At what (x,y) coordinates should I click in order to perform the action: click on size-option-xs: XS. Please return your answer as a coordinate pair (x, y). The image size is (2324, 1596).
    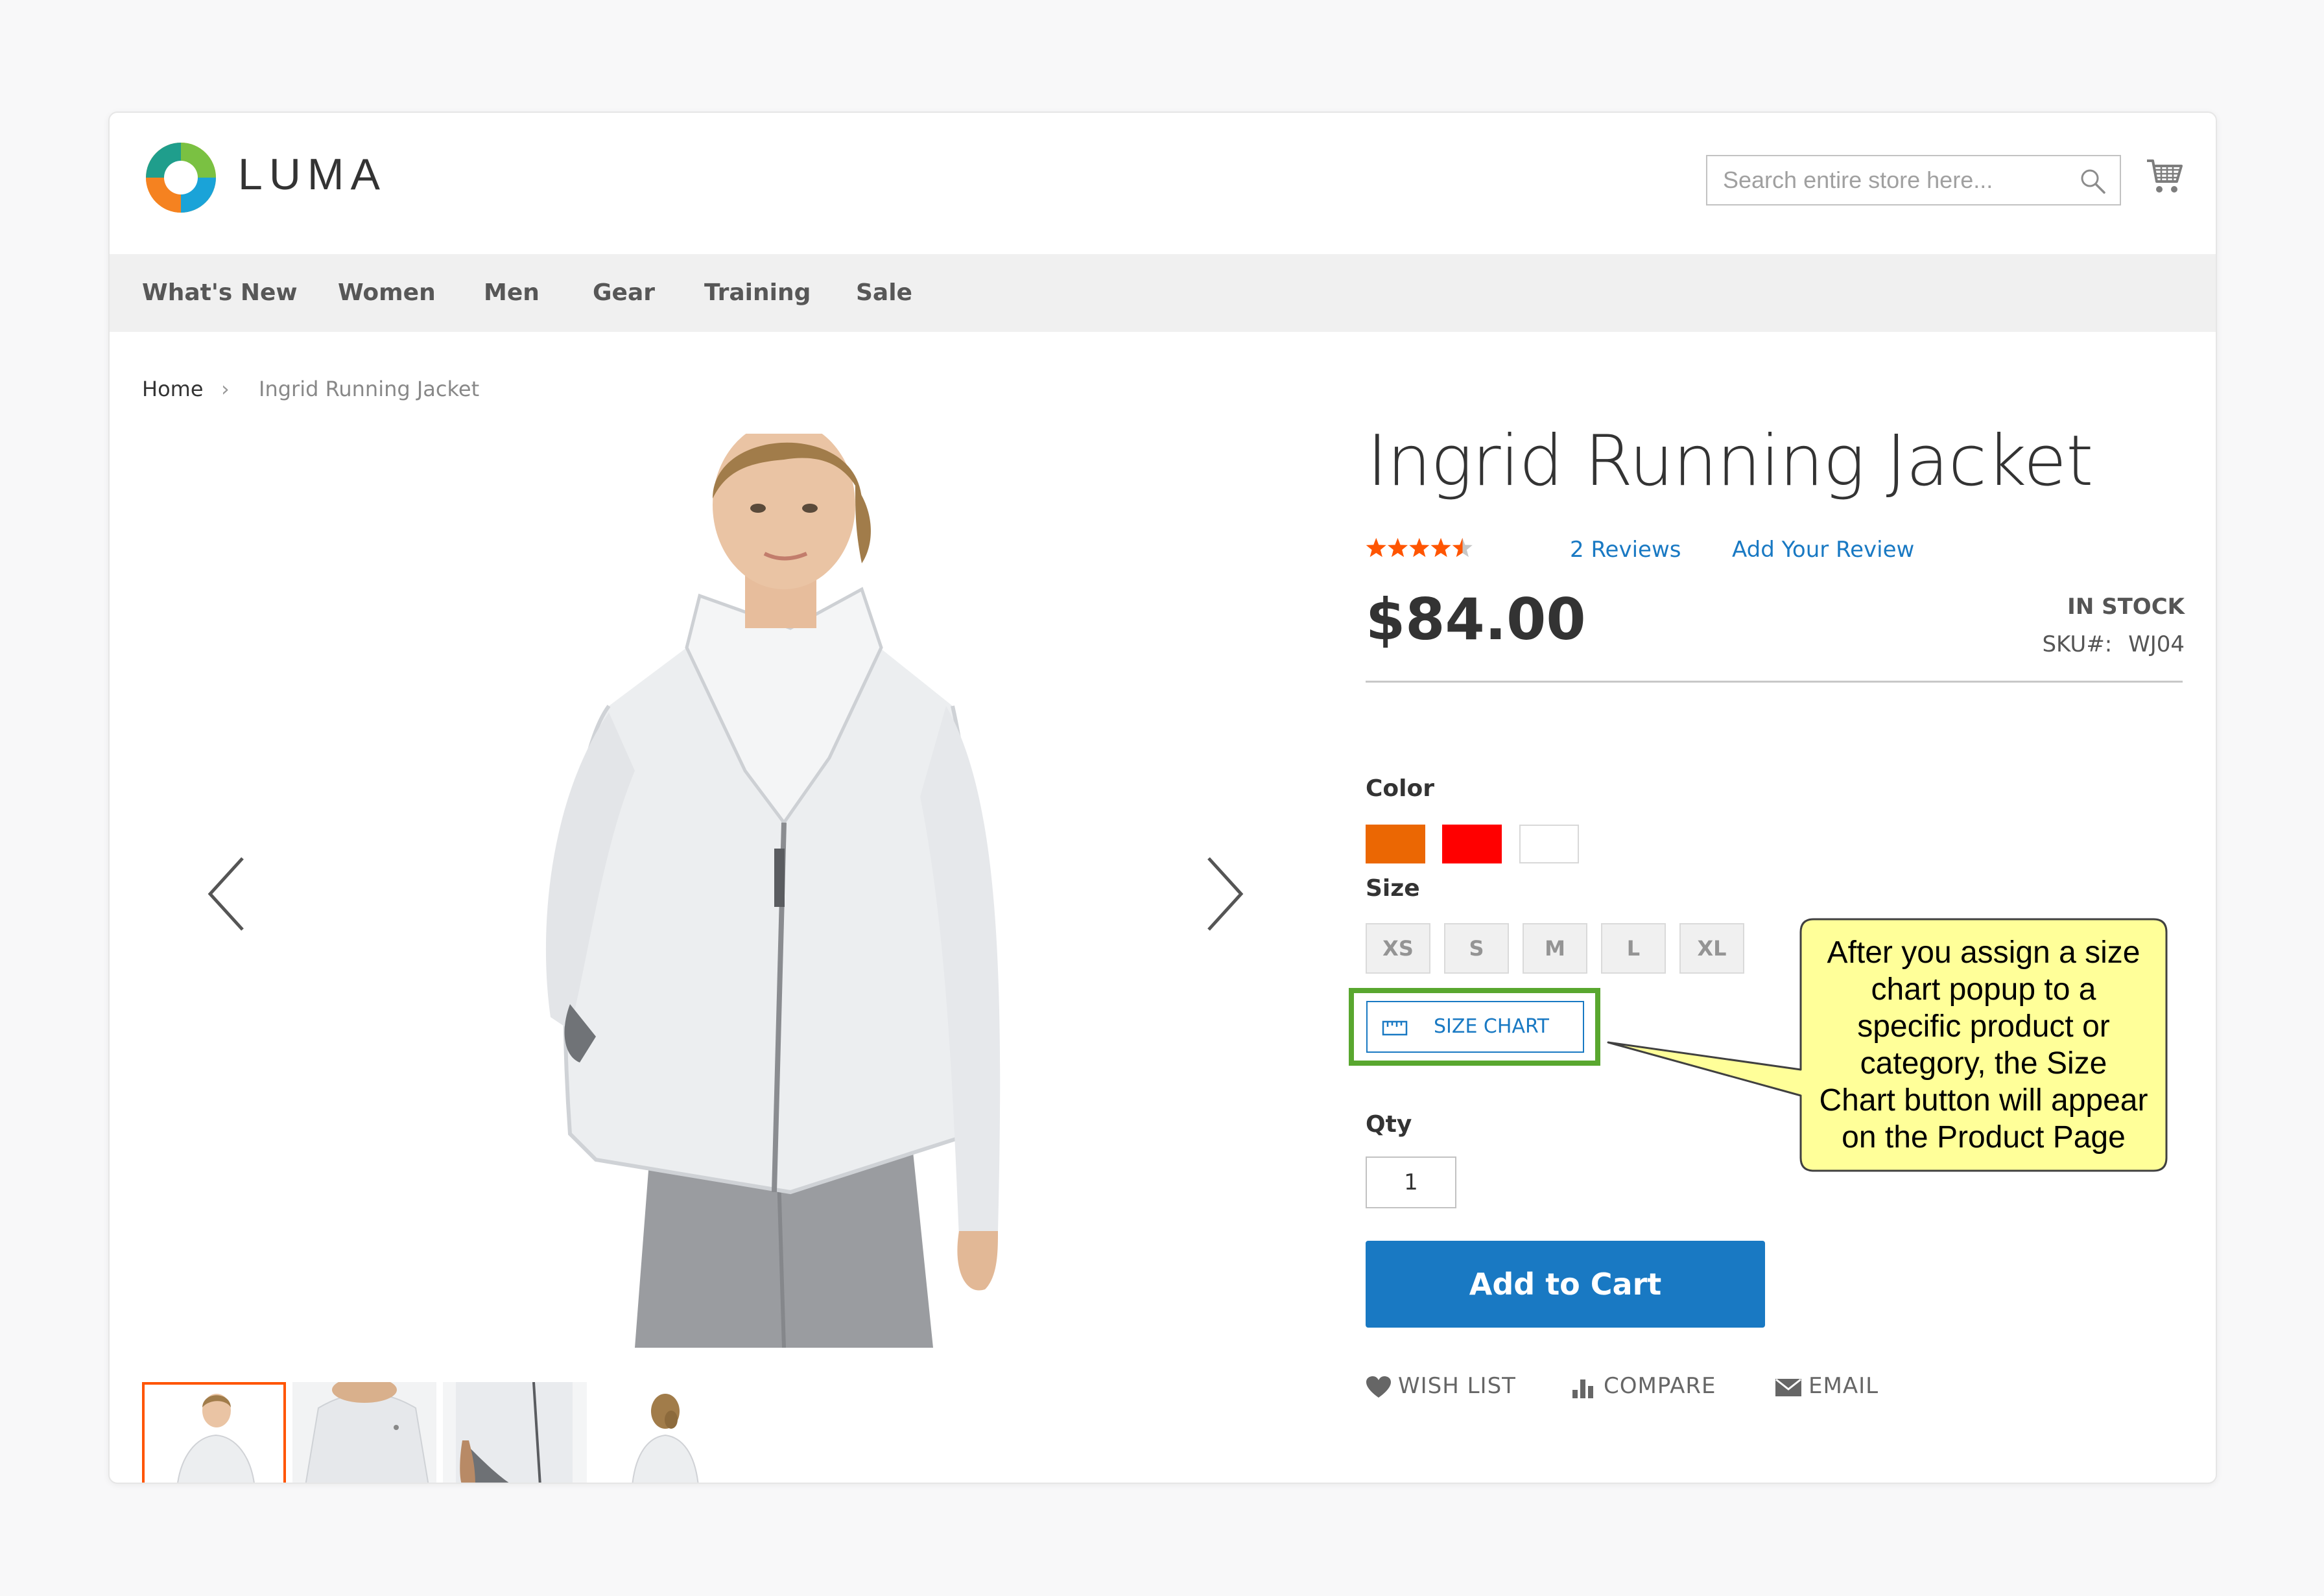
    Looking at the image, I should click on (1398, 948).